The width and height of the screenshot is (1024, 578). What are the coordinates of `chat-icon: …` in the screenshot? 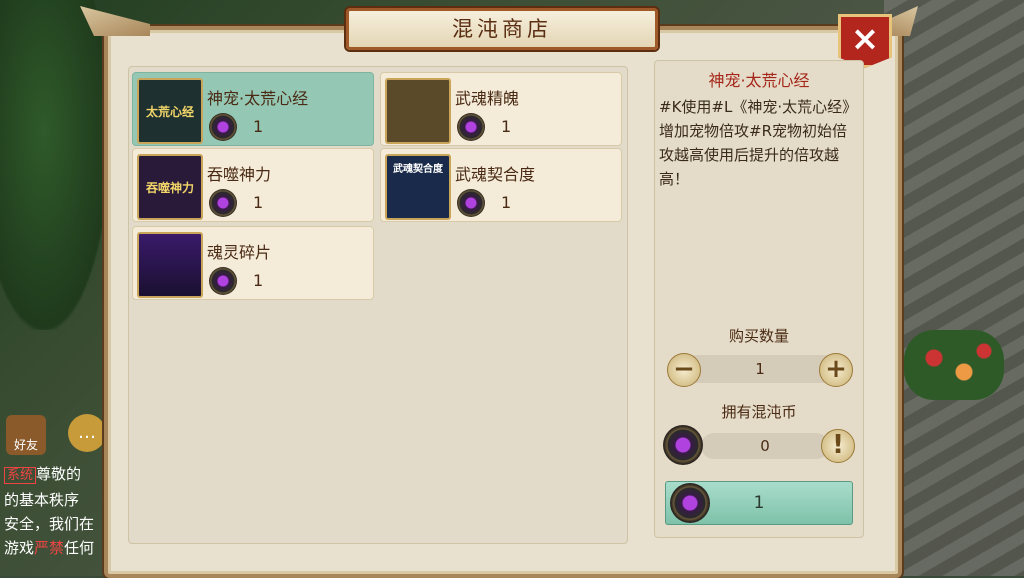 It's located at (87, 433).